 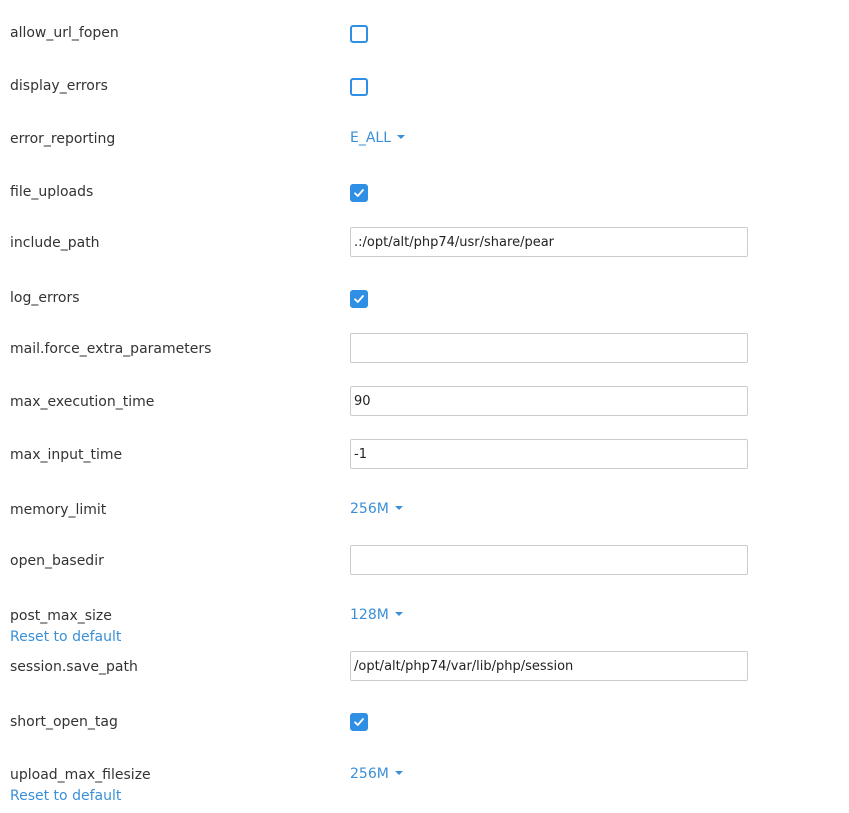 What do you see at coordinates (111, 349) in the screenshot?
I see `setting-label-mail-force-extra-parameters: mail.force_extra_parameters` at bounding box center [111, 349].